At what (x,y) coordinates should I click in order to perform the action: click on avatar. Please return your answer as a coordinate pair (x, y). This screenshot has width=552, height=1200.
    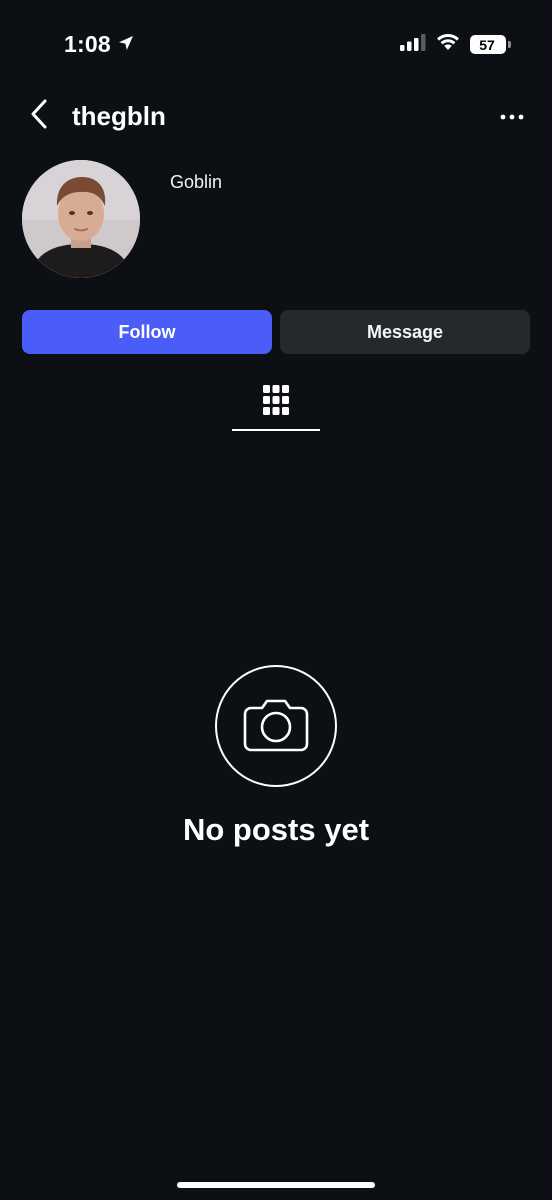
    Looking at the image, I should click on (81, 219).